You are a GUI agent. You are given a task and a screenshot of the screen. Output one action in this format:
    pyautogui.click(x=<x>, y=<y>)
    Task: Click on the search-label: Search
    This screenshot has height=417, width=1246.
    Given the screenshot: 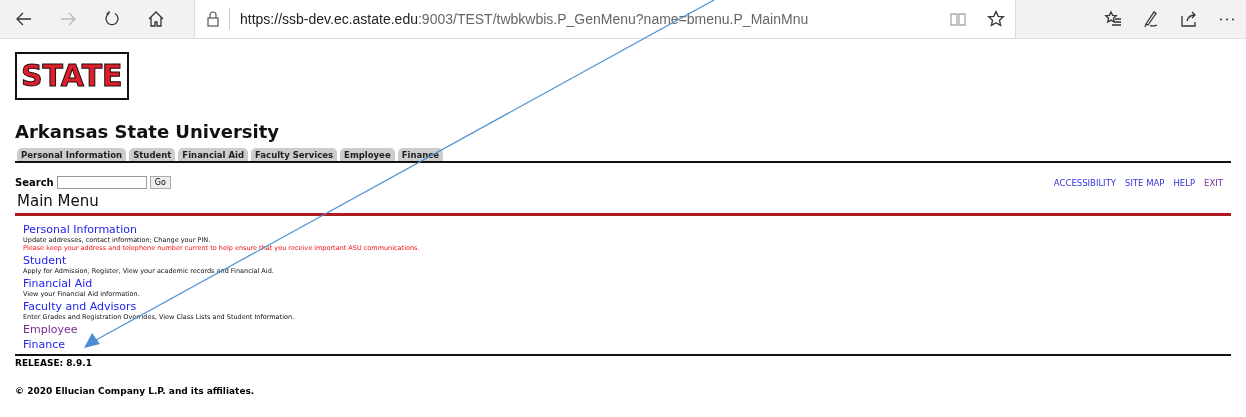 What is the action you would take?
    pyautogui.click(x=34, y=182)
    